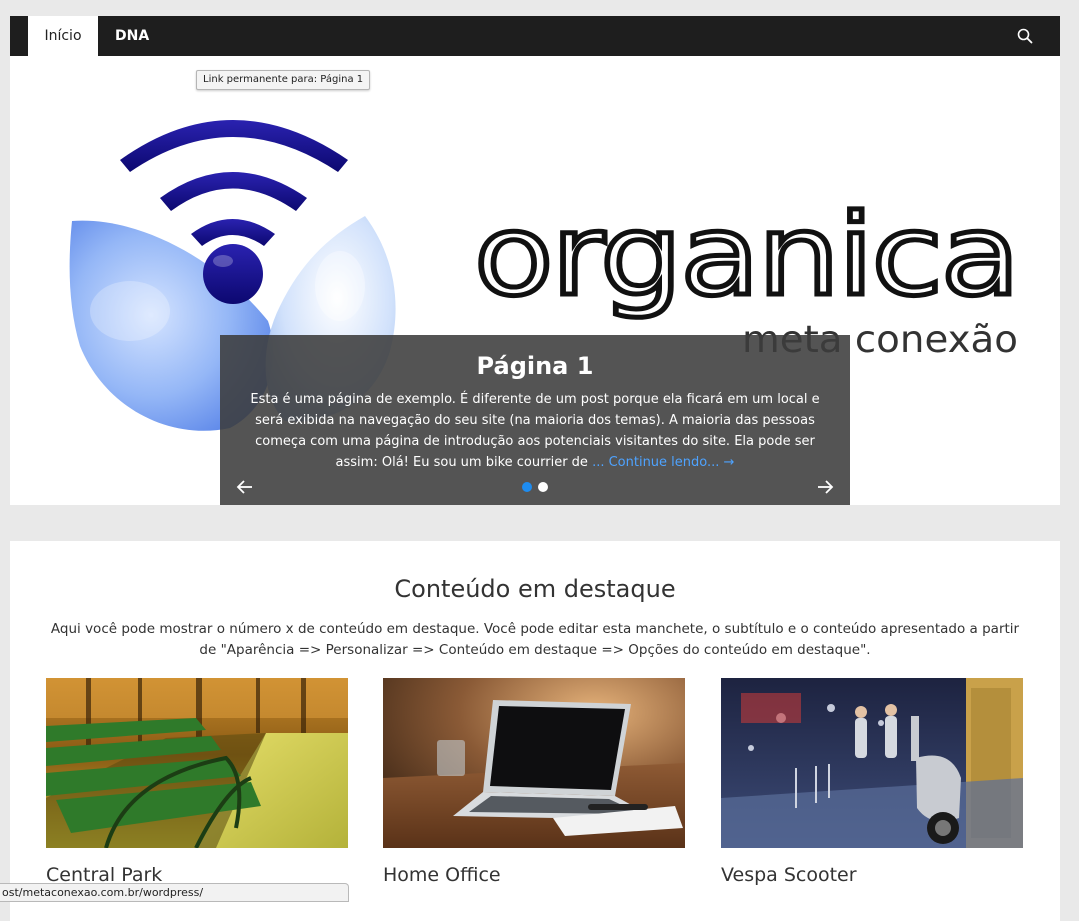 This screenshot has width=1079, height=921. I want to click on arrow-right-icon, so click(825, 487).